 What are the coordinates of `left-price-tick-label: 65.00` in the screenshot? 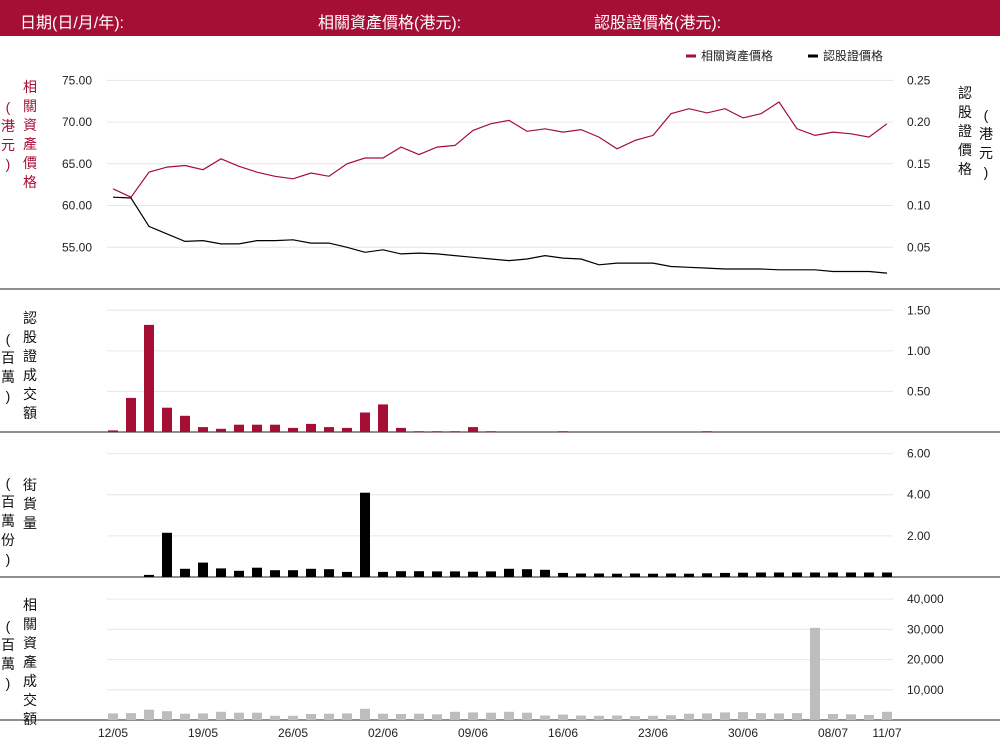 It's located at (77, 164).